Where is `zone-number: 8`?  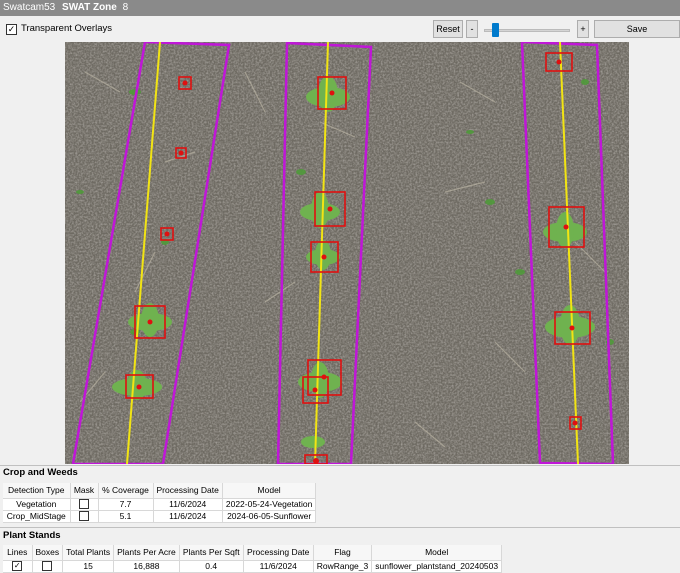 zone-number: 8 is located at coordinates (125, 7).